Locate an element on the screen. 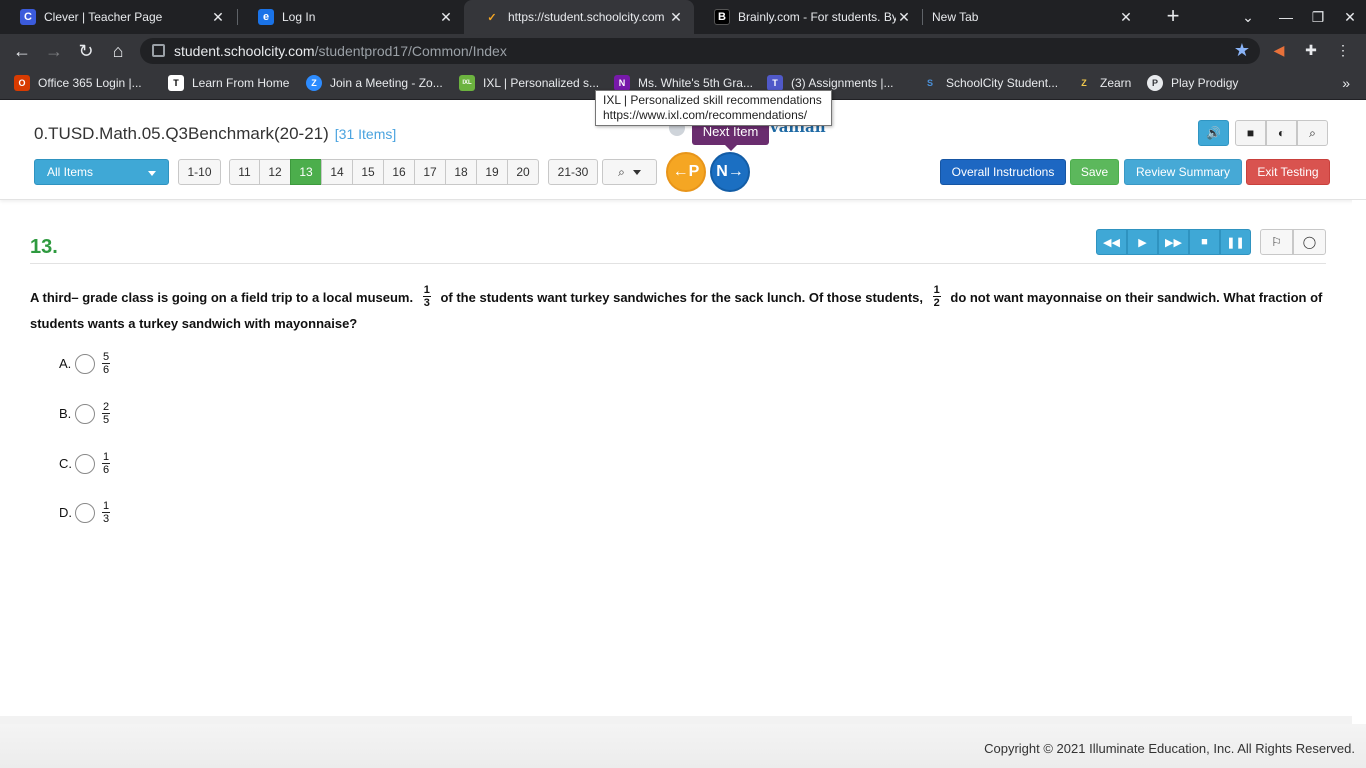 This screenshot has width=1366, height=768. bookmark-learn-from-home: T Learn From Home is located at coordinates (228, 83).